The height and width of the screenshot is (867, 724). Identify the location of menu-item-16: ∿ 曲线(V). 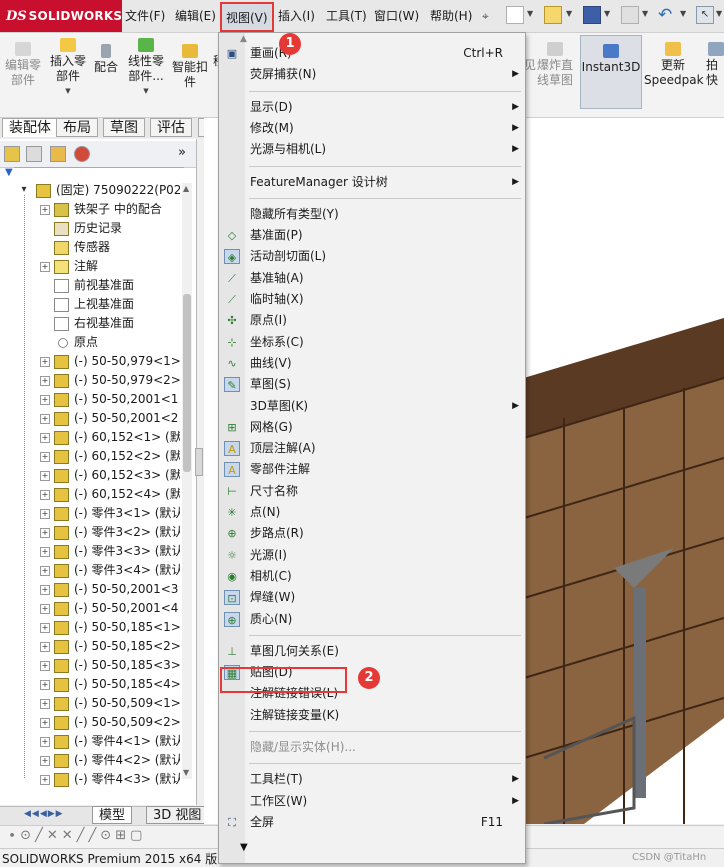
(372, 363).